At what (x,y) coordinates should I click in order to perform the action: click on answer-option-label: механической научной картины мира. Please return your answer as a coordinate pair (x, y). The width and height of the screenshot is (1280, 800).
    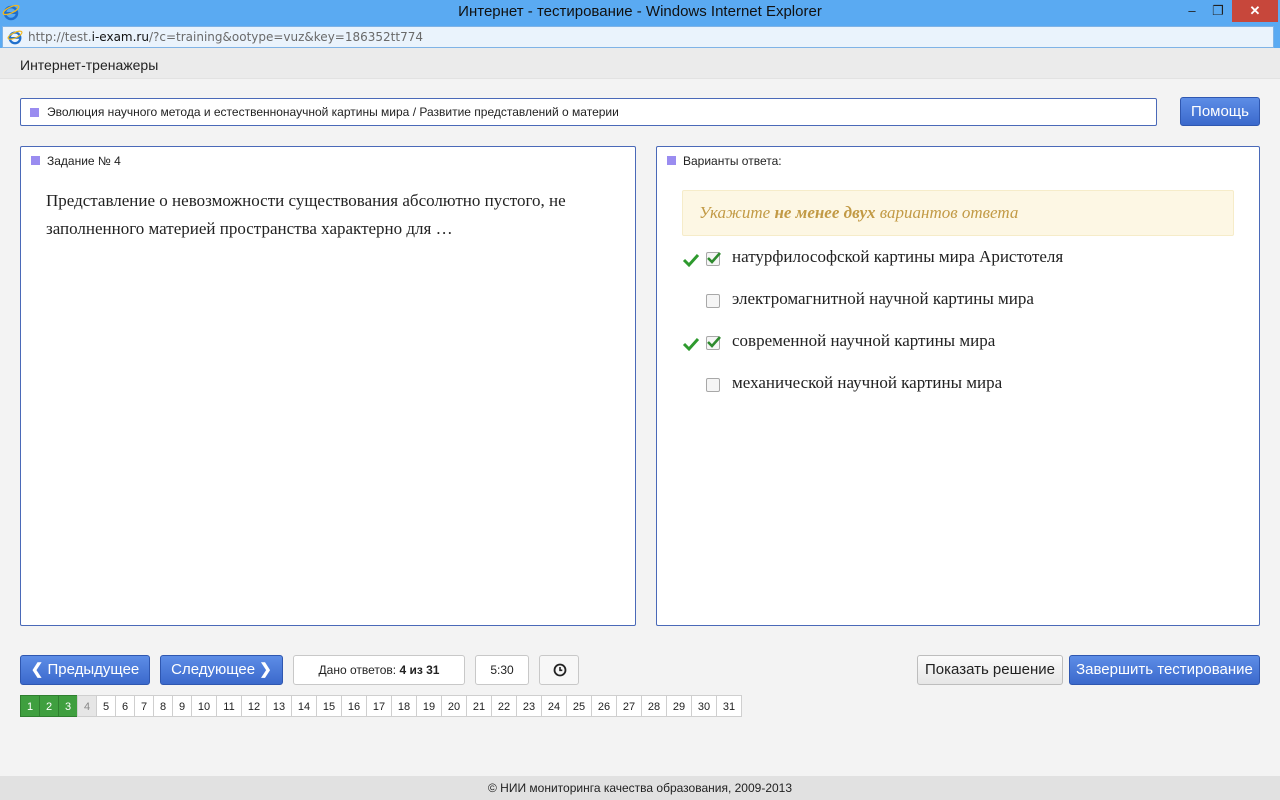
    Looking at the image, I should click on (867, 382).